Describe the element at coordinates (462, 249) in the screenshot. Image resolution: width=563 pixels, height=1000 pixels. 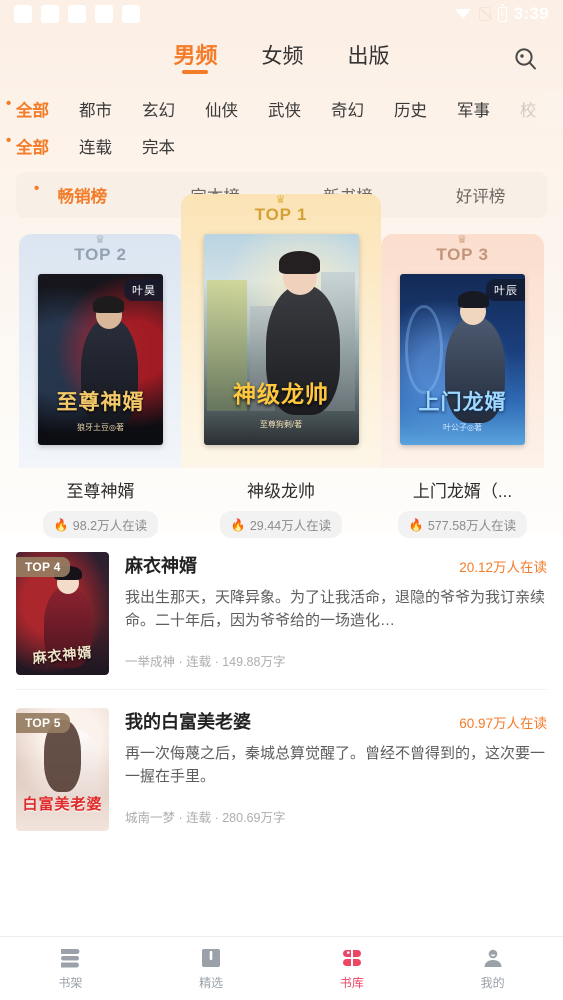
I see `podium-rank-label-top3: ♛ TOP 3` at that location.